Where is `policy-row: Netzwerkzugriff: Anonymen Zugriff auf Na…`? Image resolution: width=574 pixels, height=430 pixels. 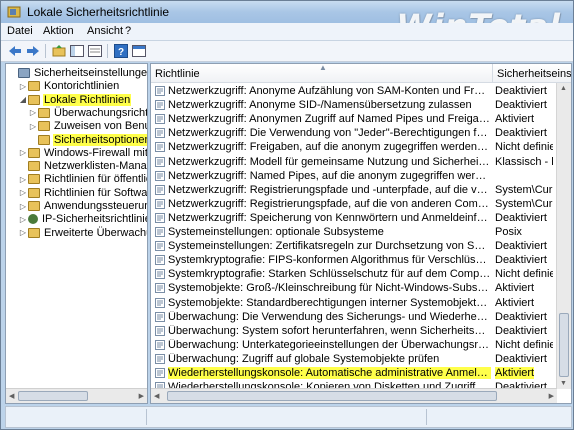
policy-row: Netzwerkzugriff: Anonymen Zugriff auf Na… is located at coordinates (353, 119).